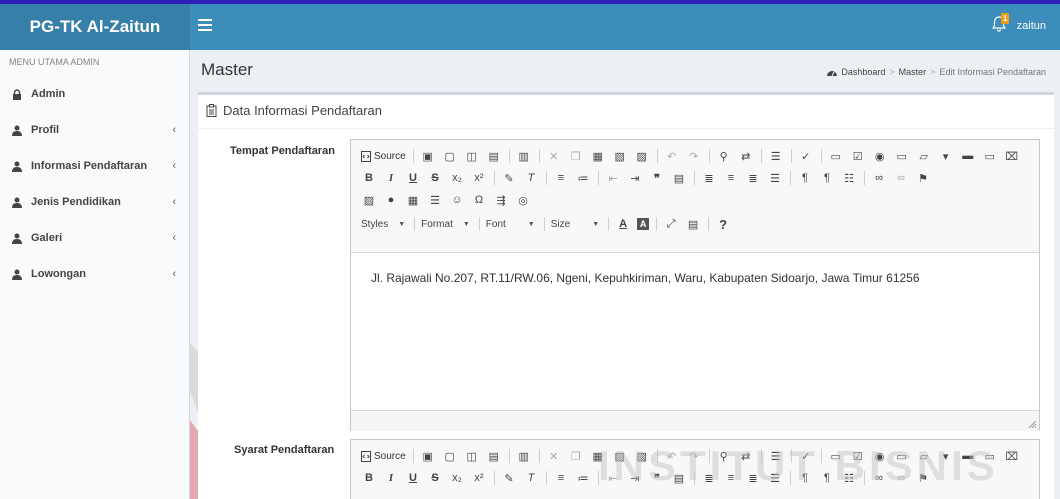  Describe the element at coordinates (924, 156) in the screenshot. I see `textarea-icon: ▱` at that location.